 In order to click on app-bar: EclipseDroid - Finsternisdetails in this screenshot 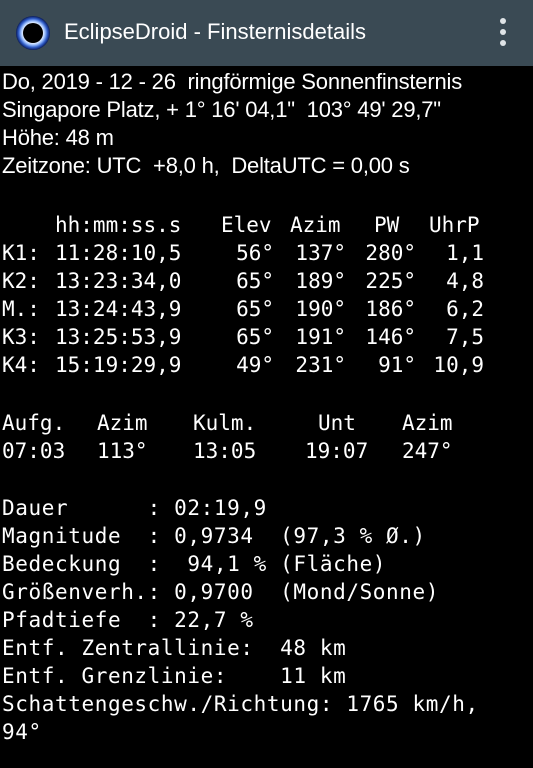, I will do `click(266, 33)`.